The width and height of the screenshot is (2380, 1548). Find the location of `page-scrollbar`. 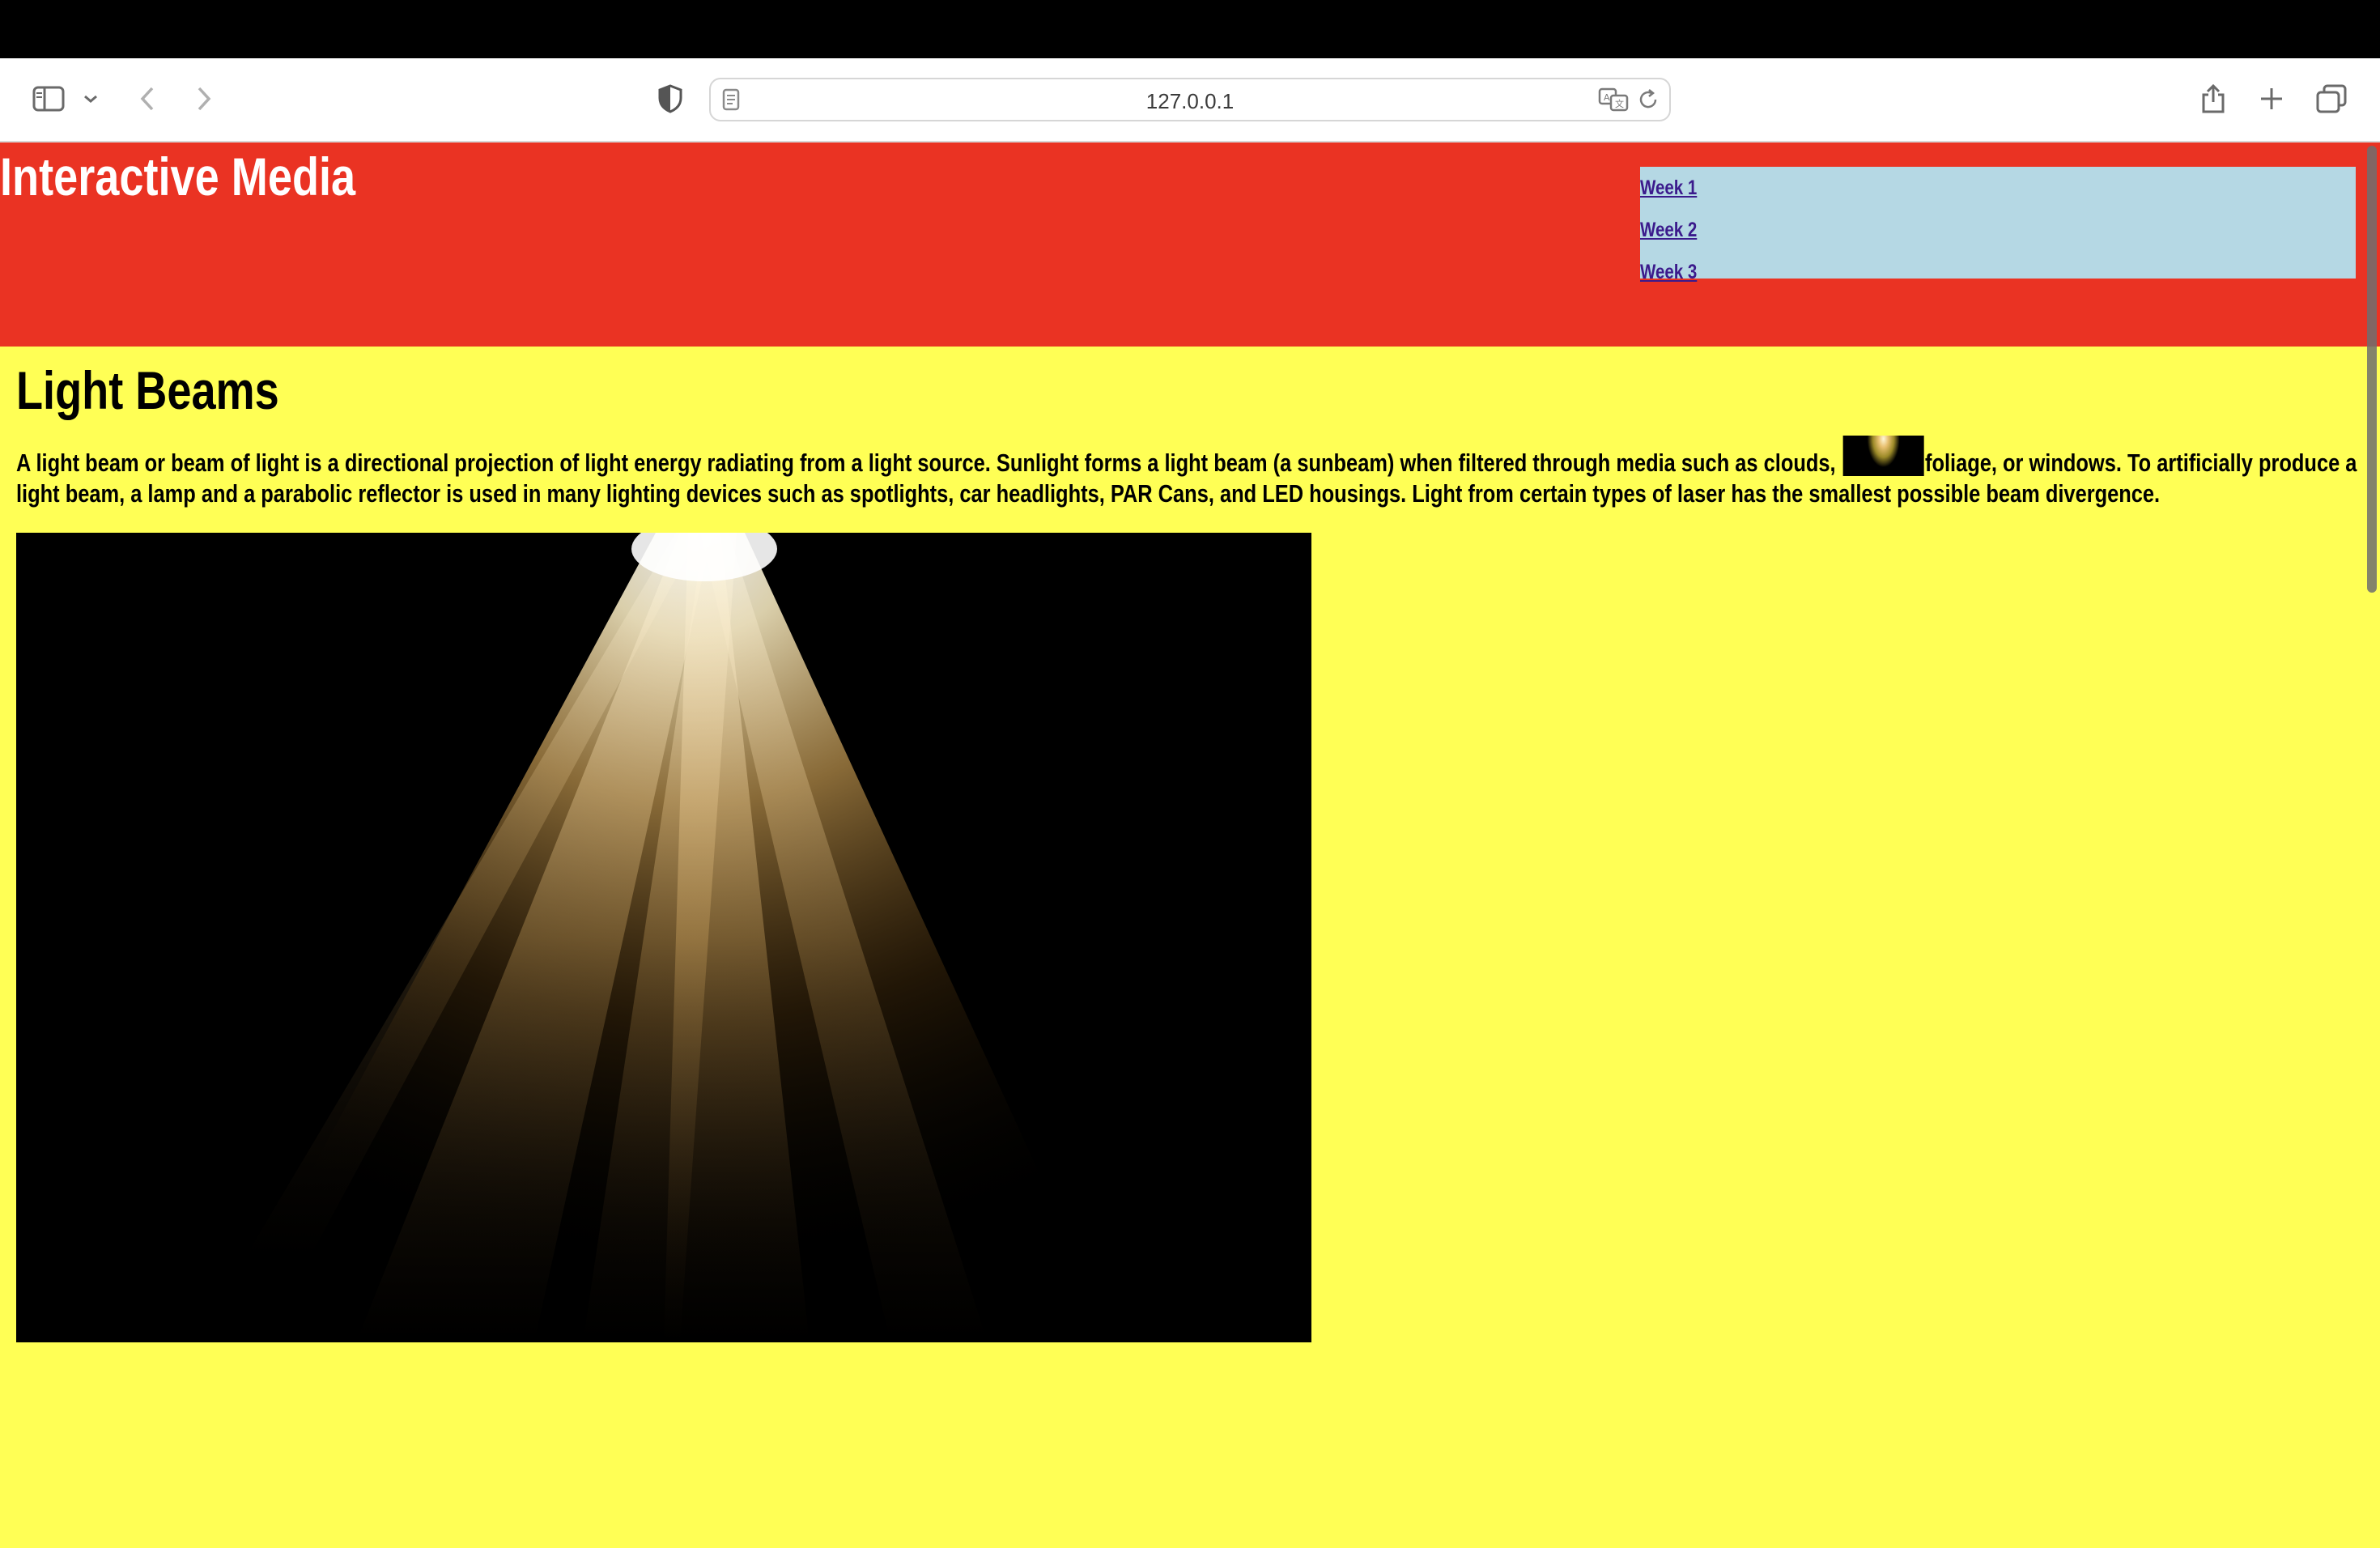

page-scrollbar is located at coordinates (2371, 845).